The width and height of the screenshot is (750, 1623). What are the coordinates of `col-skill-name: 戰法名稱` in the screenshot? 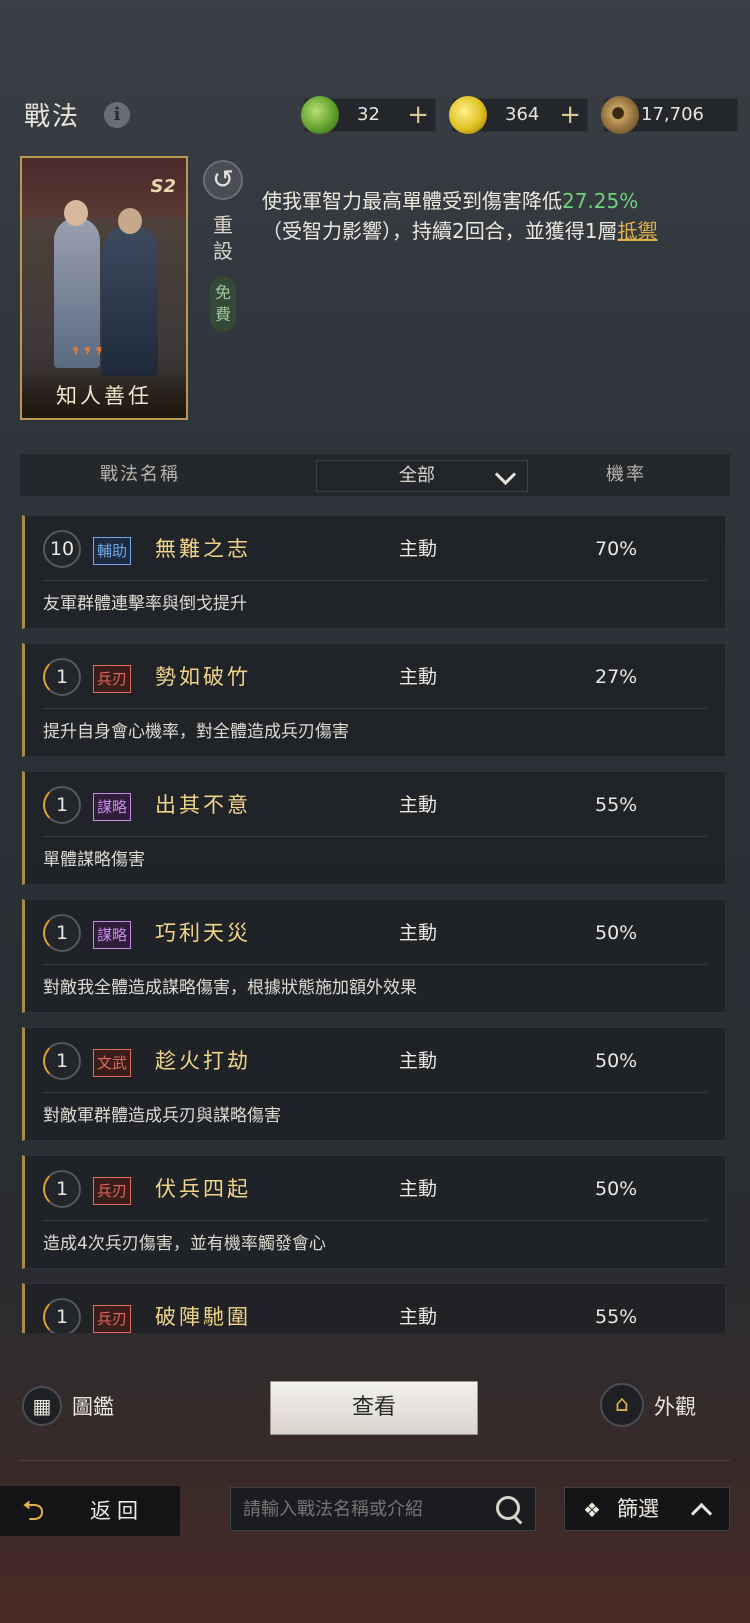 It's located at (140, 474).